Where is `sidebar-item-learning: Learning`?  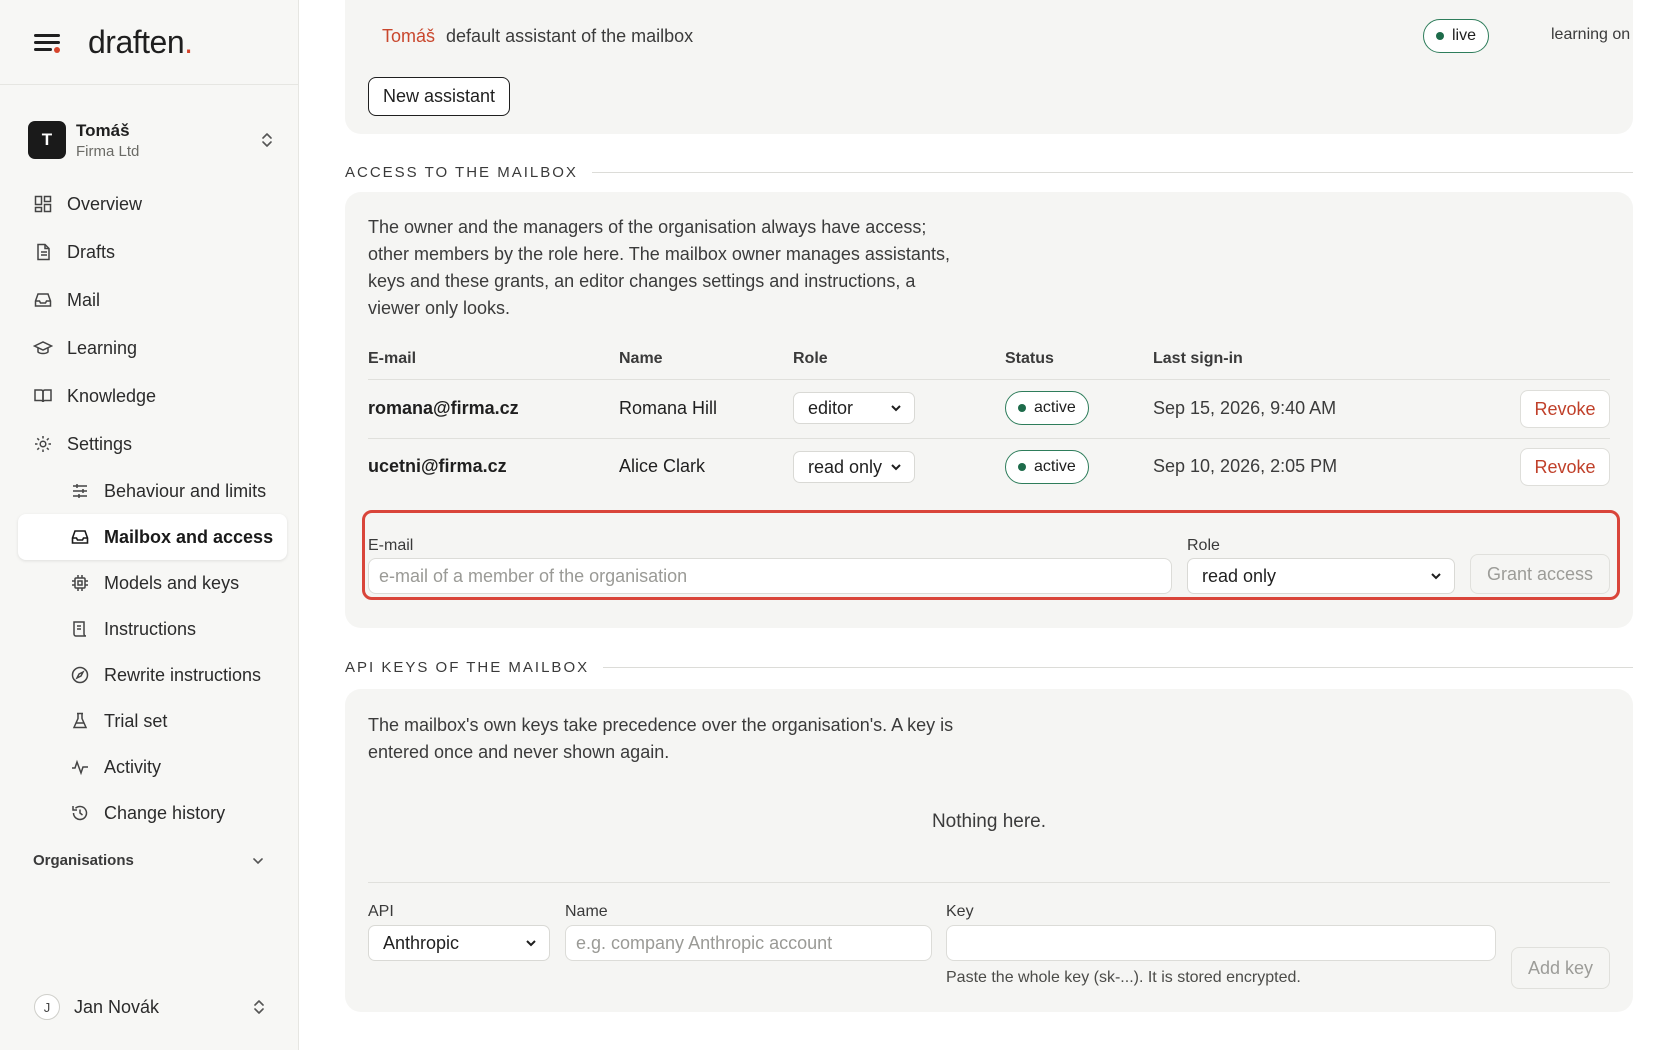 sidebar-item-learning: Learning is located at coordinates (149, 348).